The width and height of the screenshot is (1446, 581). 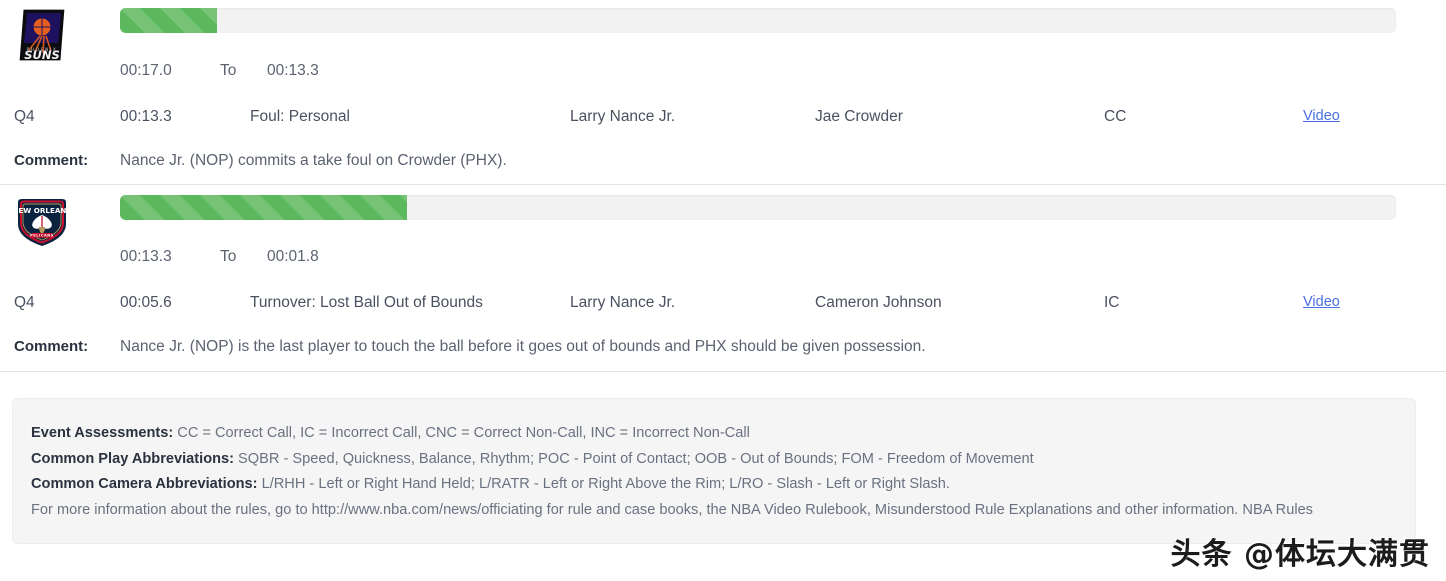 I want to click on new-orleans-pelicans-logo: NEW ORLEANS PELICANS, so click(x=42, y=222).